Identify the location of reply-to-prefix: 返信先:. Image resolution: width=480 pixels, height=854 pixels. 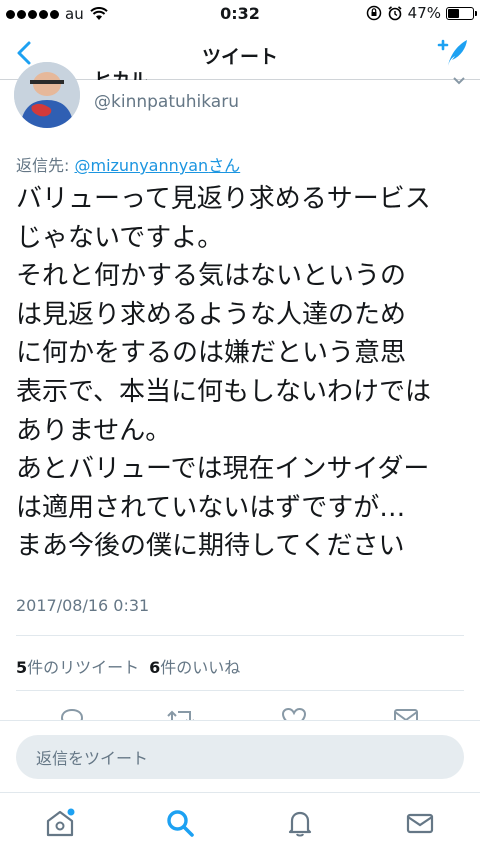
(45, 165).